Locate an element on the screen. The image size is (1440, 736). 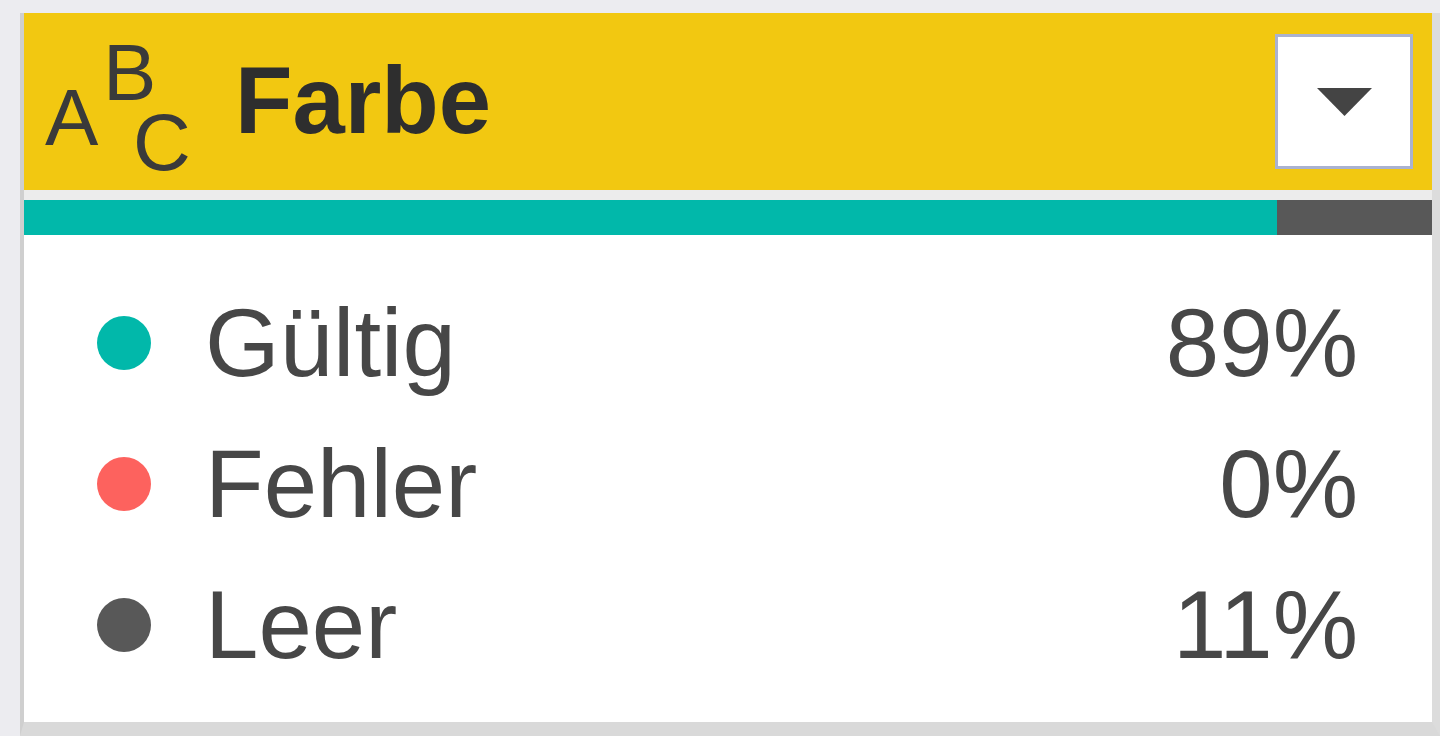
dropdown-button is located at coordinates (1344, 101).